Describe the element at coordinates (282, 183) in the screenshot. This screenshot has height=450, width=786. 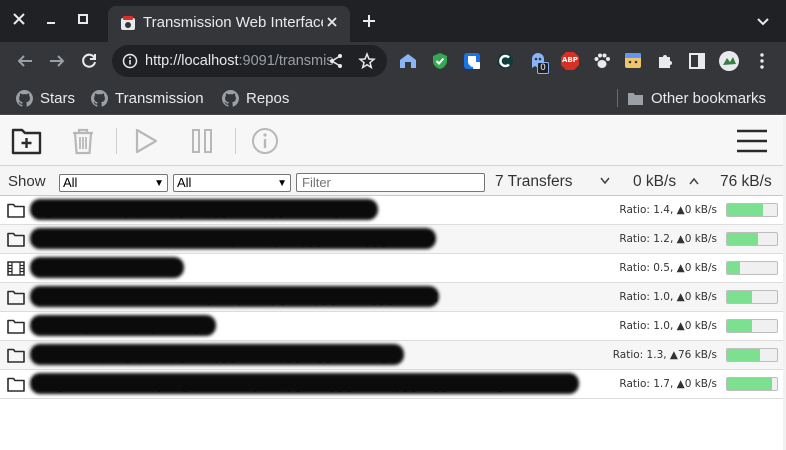
I see `chevron-down-icon: ▼` at that location.